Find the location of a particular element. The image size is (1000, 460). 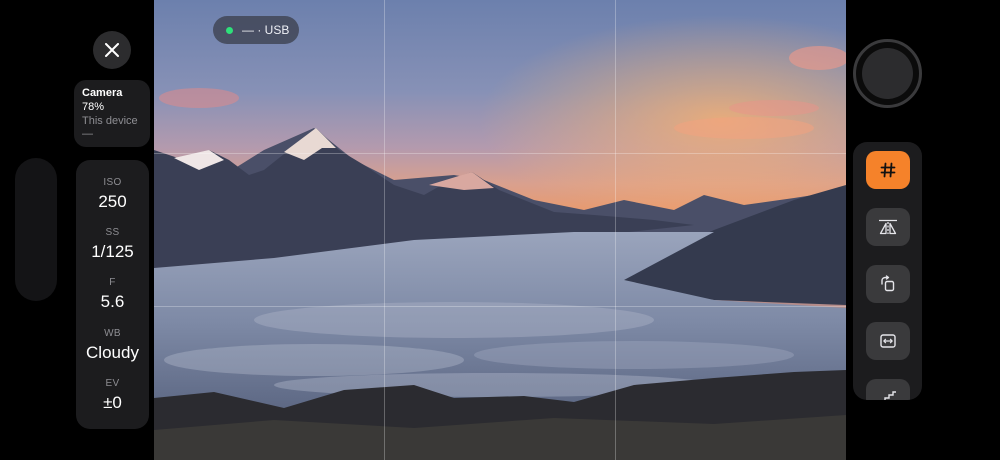

param-iso: ISO 250 is located at coordinates (112, 194).